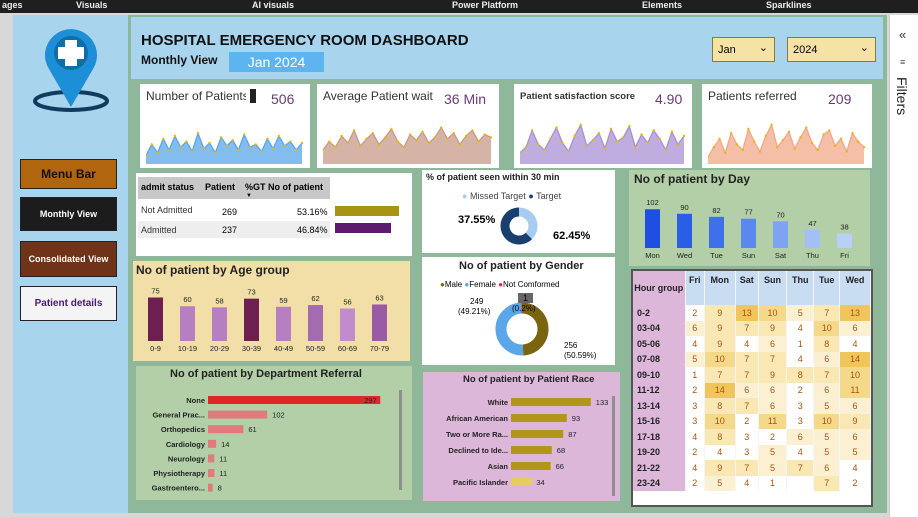  I want to click on ribbon-item: Elements, so click(662, 5).